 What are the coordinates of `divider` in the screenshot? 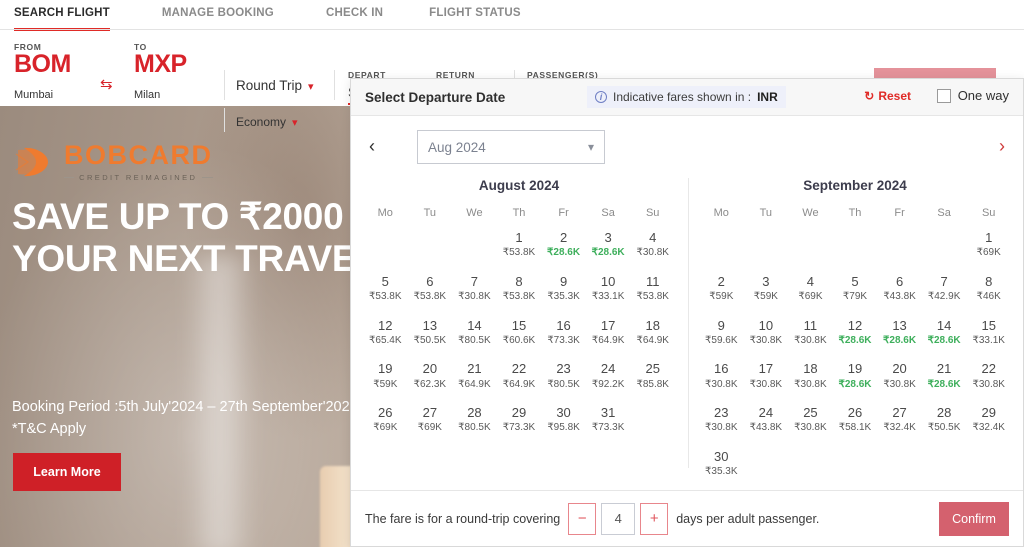 It's located at (224, 120).